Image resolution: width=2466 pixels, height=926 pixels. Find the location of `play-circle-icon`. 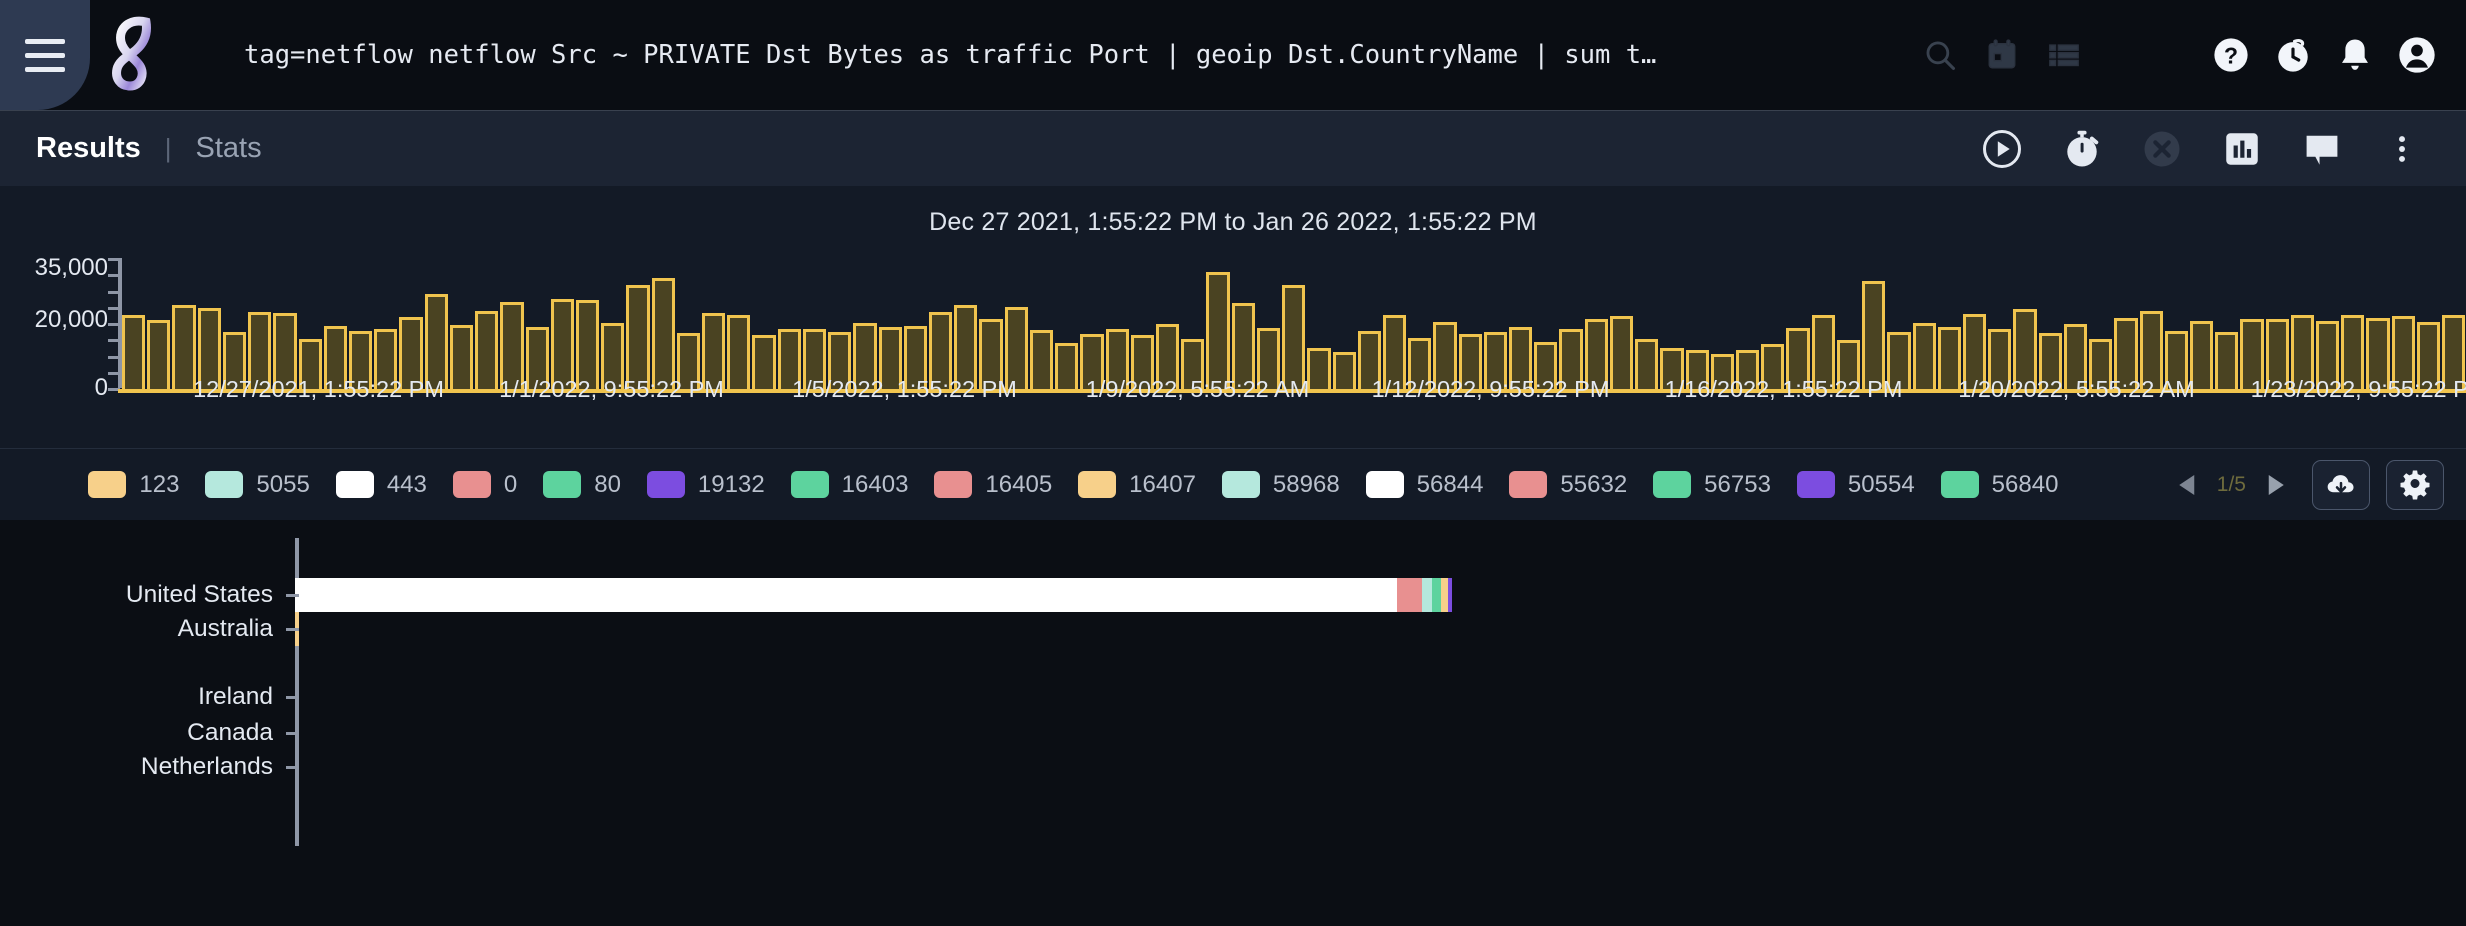

play-circle-icon is located at coordinates (2002, 149).